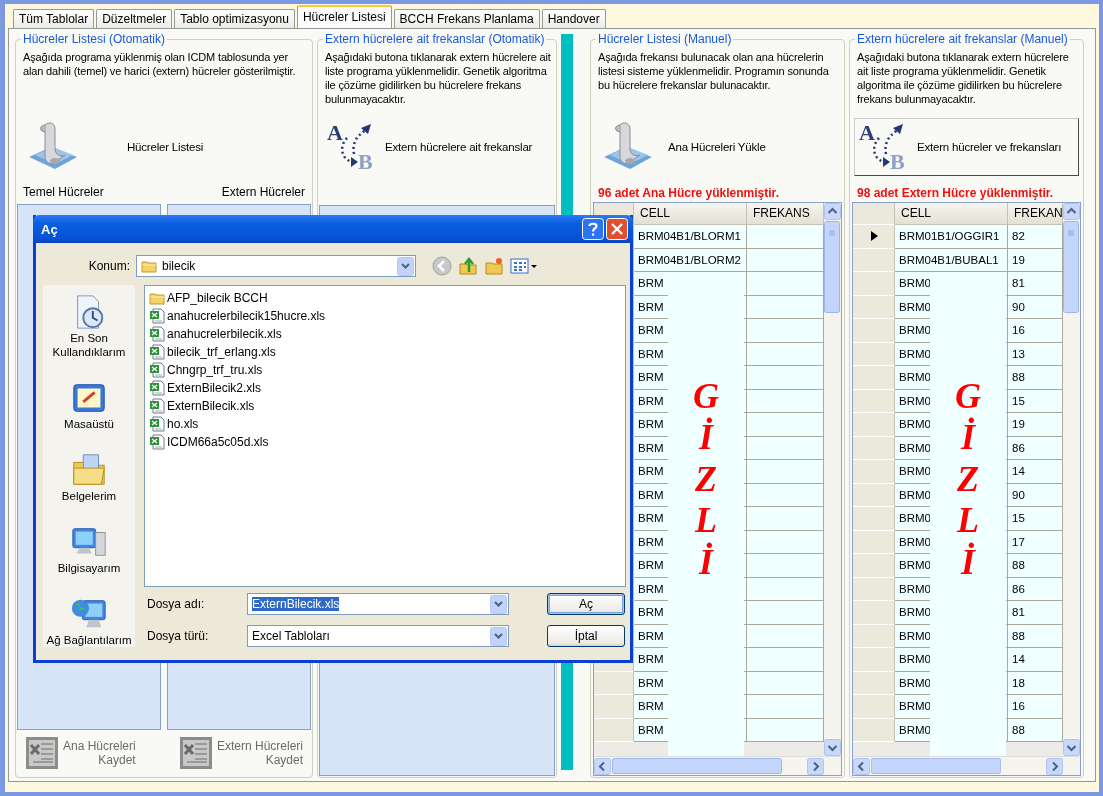  I want to click on place-item: Belgelerim, so click(89, 477).